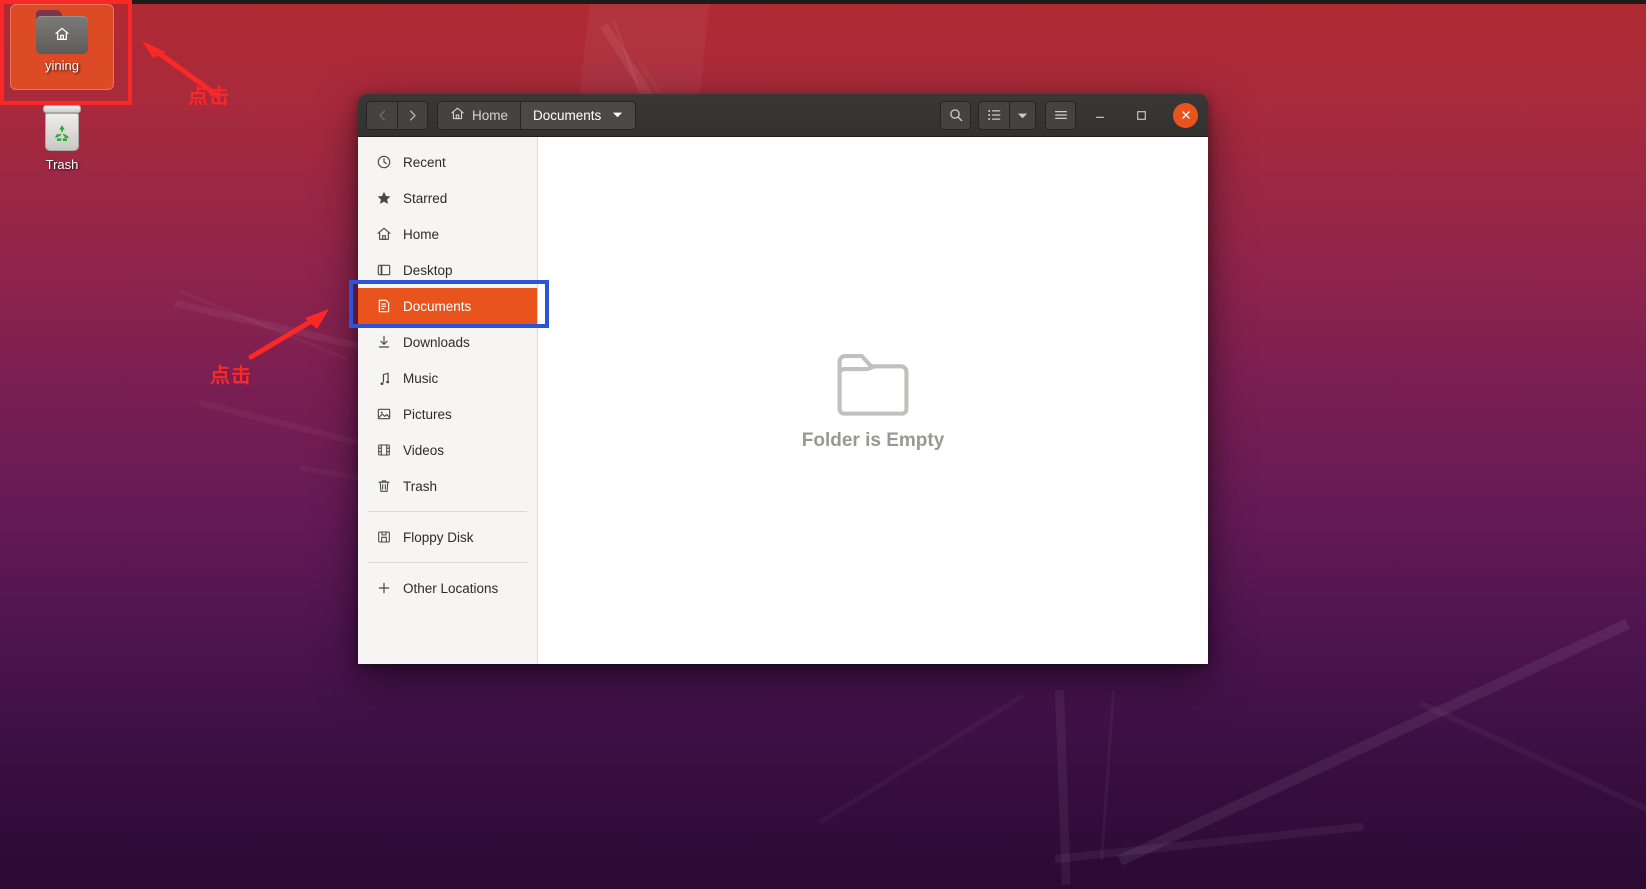  Describe the element at coordinates (425, 198) in the screenshot. I see `sidebar-item-label: Starred` at that location.